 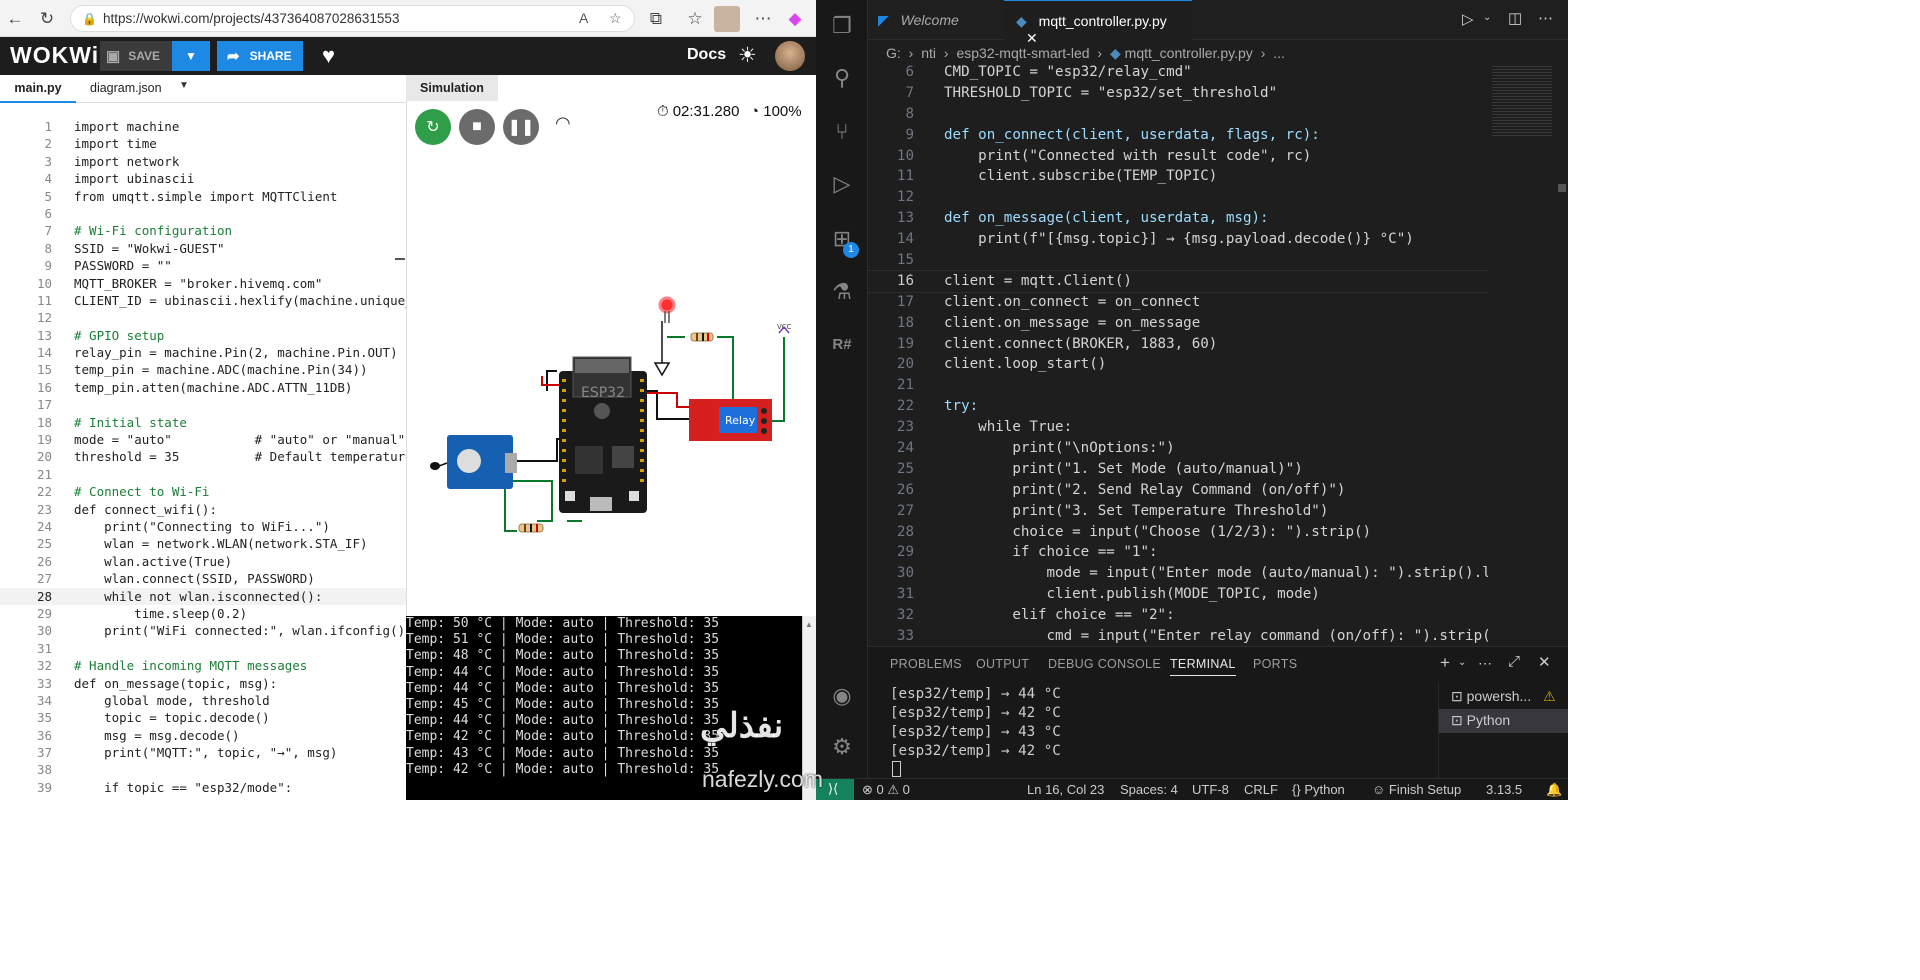 What do you see at coordinates (615, 18) in the screenshot?
I see `favorite-icon: ☆` at bounding box center [615, 18].